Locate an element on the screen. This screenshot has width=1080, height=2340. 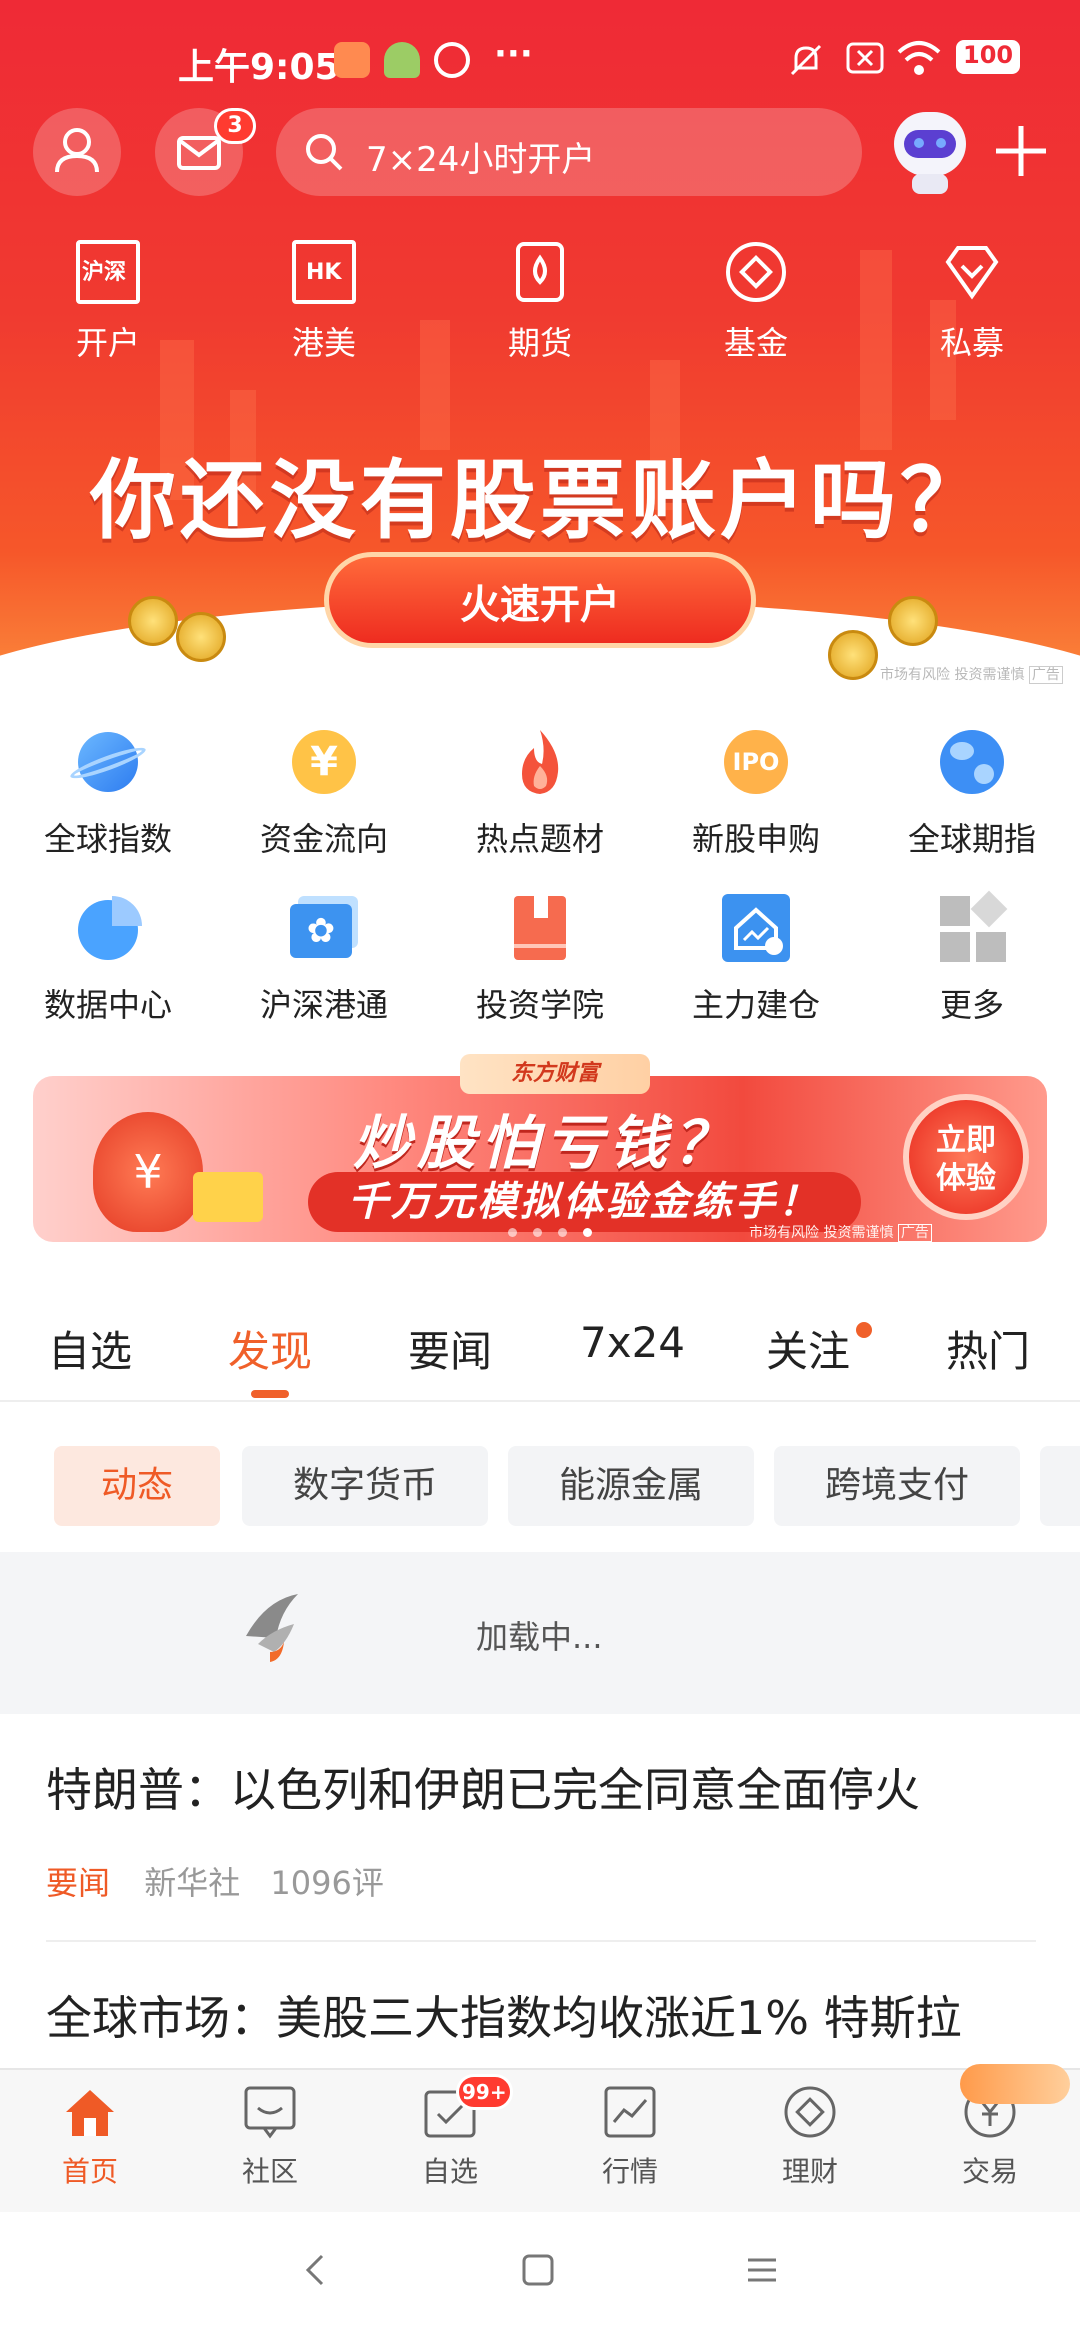
house-chart-icon is located at coordinates (756, 928).